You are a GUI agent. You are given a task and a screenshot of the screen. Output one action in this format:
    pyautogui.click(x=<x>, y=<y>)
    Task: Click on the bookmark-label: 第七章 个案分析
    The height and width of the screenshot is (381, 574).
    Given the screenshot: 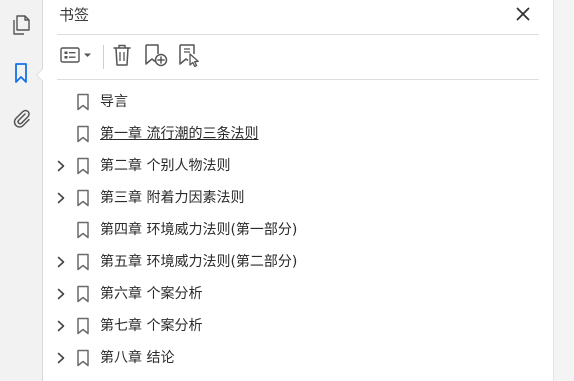 What is the action you would take?
    pyautogui.click(x=151, y=326)
    